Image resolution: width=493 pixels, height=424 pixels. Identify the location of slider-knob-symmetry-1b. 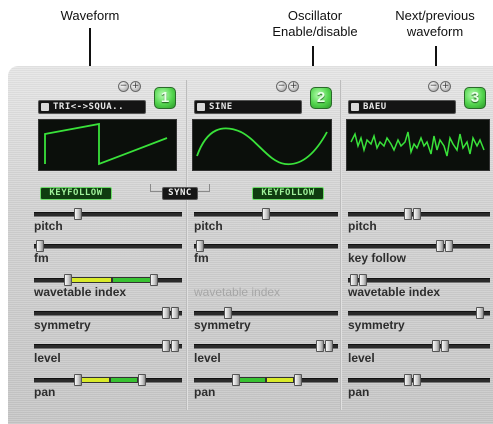
(175, 313).